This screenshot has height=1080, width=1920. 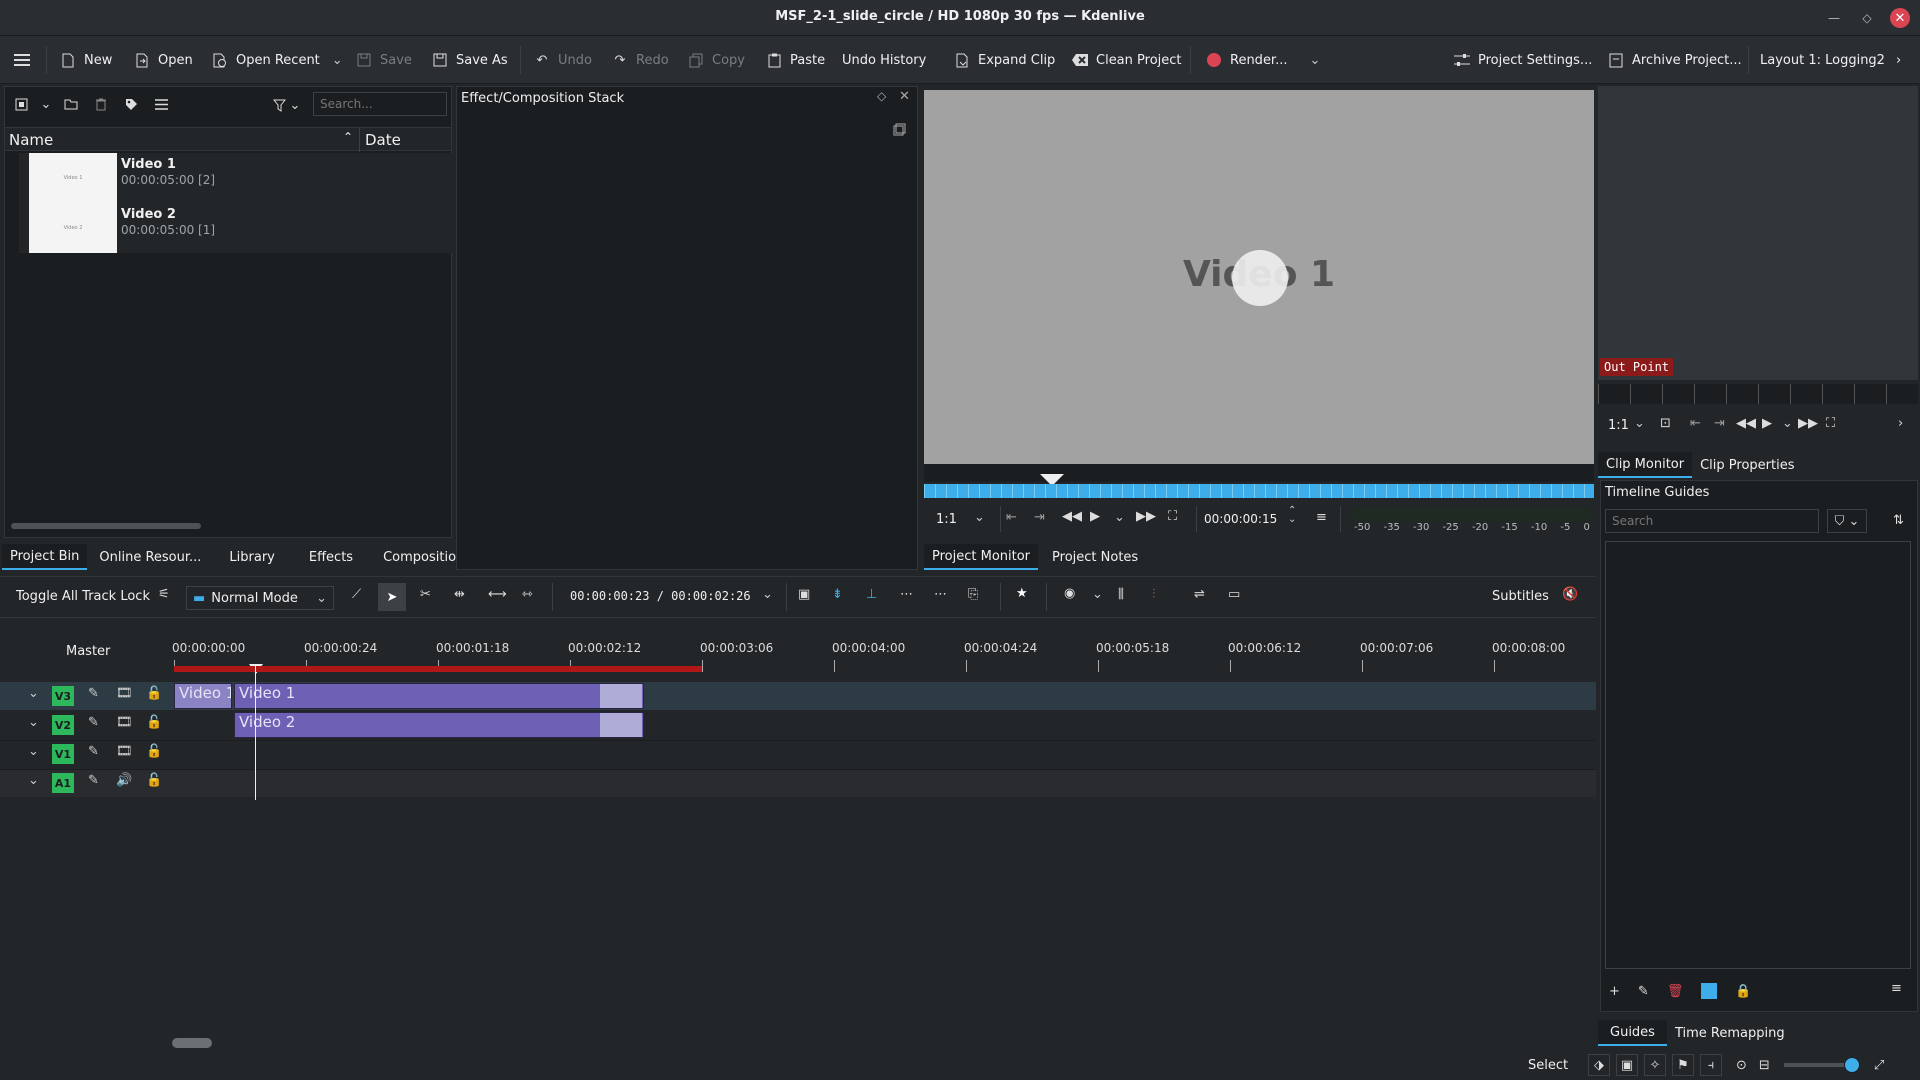 I want to click on timeline-timecode: 00:00:00:23 / 00:00:02:26, so click(x=660, y=596).